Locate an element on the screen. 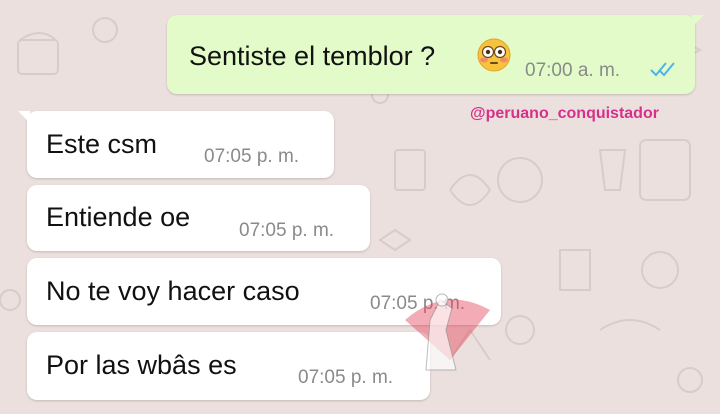 The width and height of the screenshot is (720, 414). overlay-logo-icon is located at coordinates (447, 332).